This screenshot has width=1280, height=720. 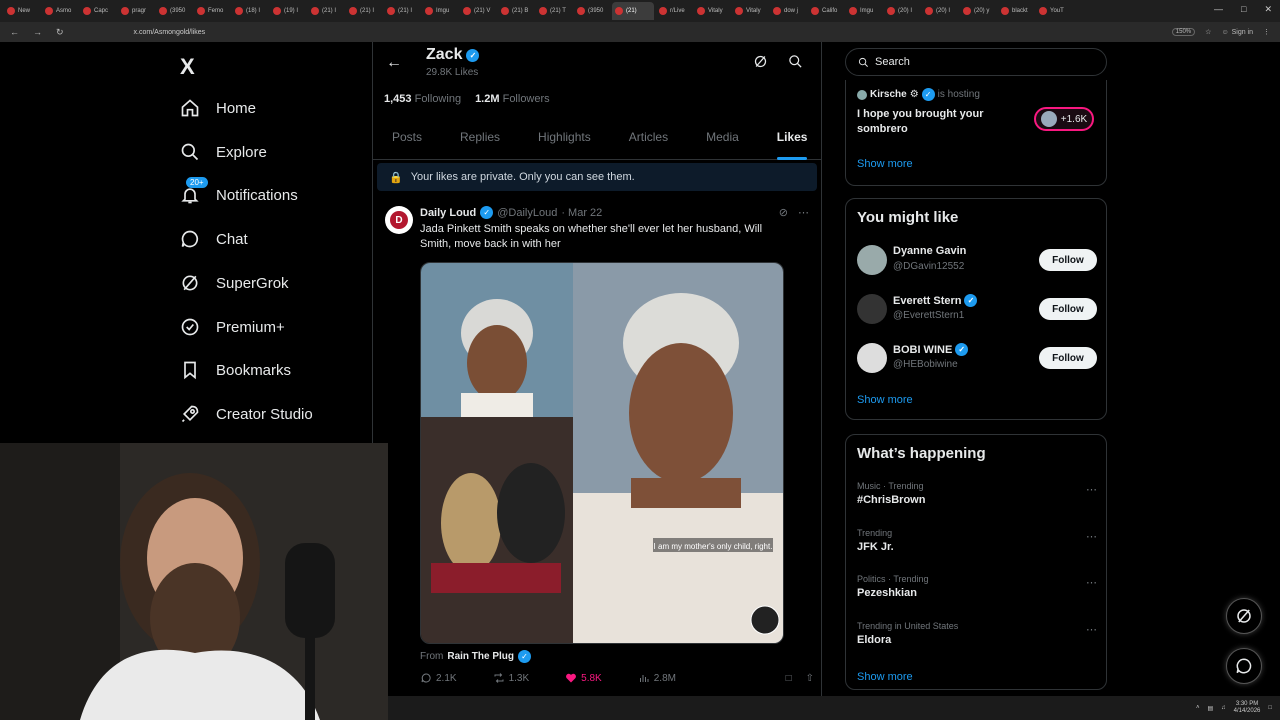 What do you see at coordinates (394, 63) in the screenshot?
I see `back-arrow-icon: ←` at bounding box center [394, 63].